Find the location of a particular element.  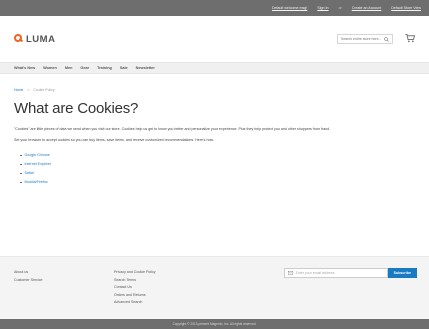

breadcrumb-home: Home is located at coordinates (18, 90).